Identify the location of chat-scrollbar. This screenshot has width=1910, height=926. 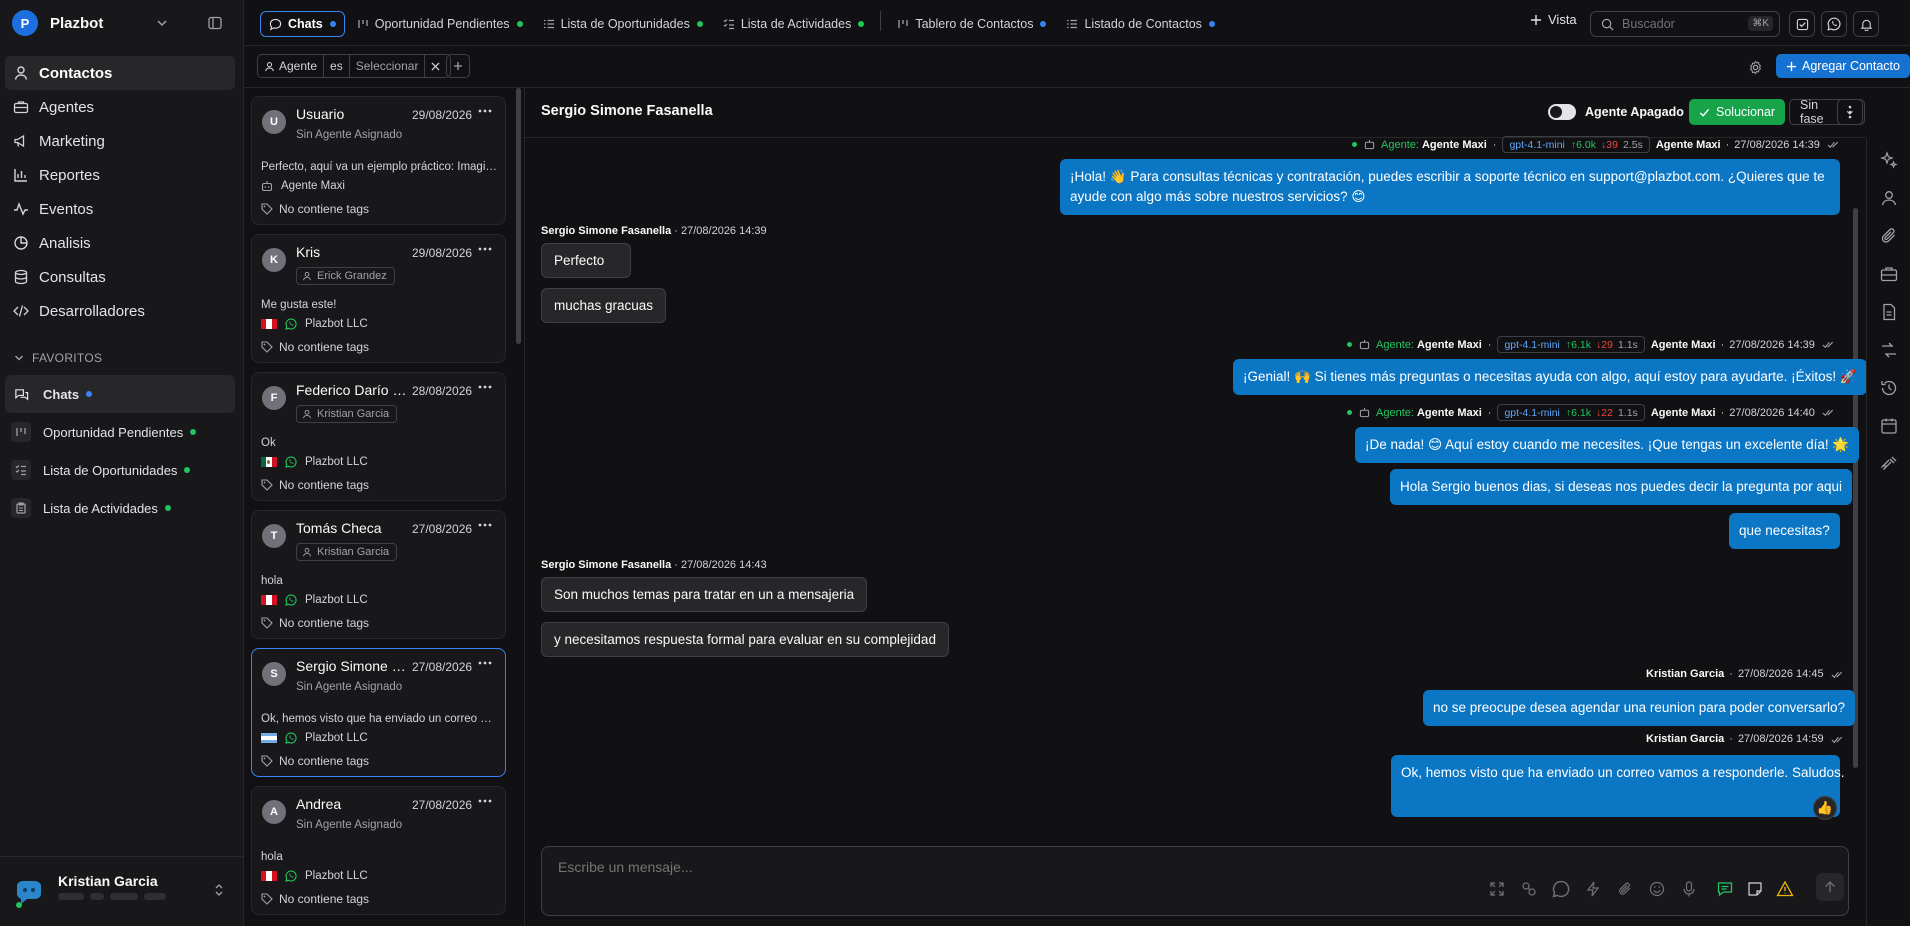
(1855, 488).